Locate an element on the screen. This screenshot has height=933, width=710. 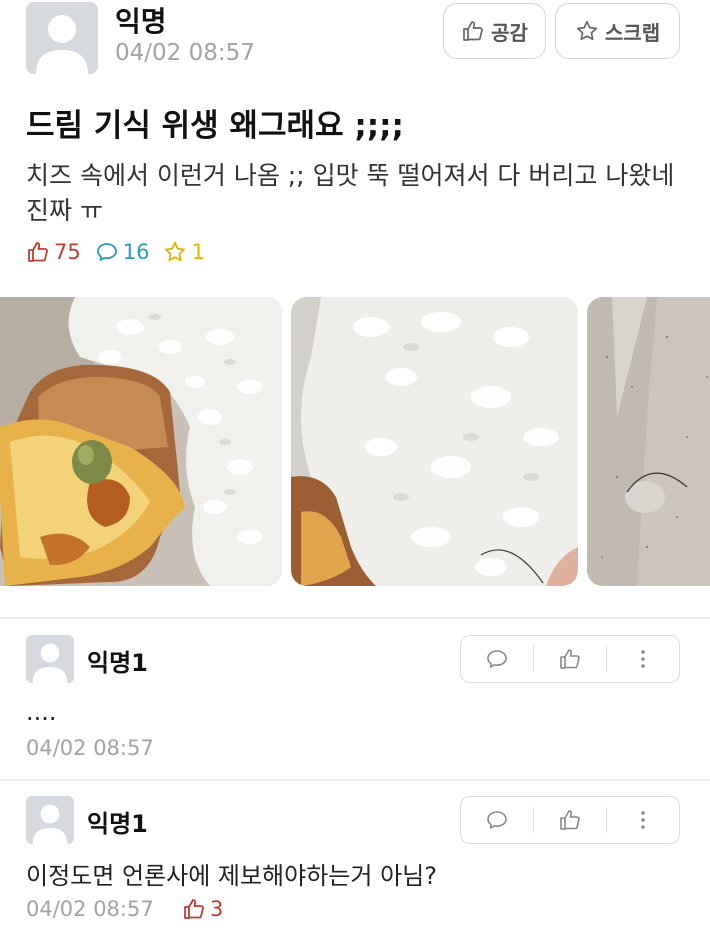
like-count: 75 is located at coordinates (53, 252).